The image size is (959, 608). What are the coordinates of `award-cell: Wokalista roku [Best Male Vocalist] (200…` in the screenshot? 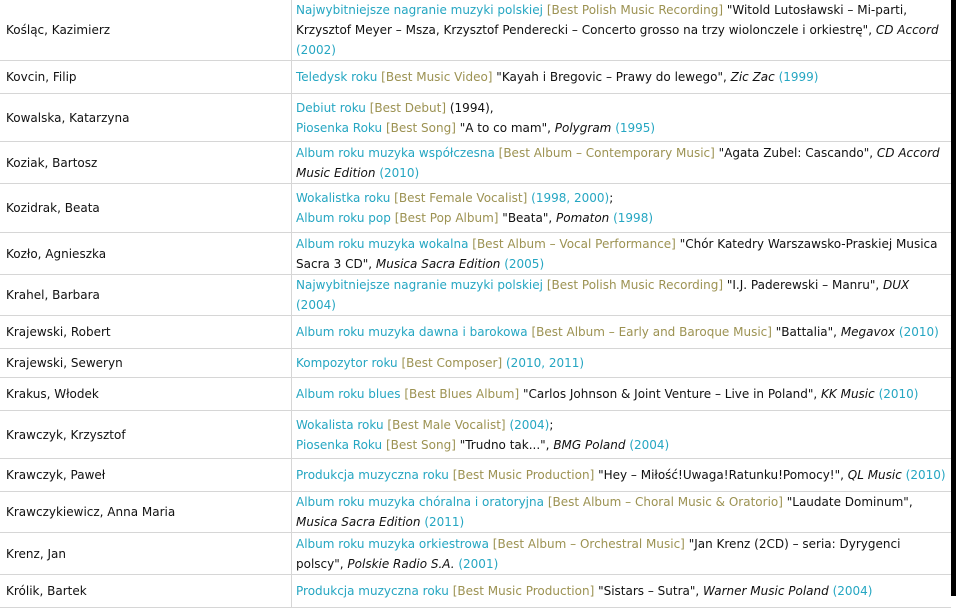 It's located at (621, 434).